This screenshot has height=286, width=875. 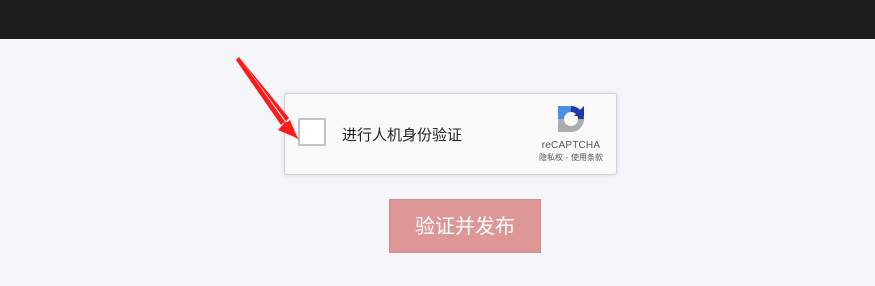 I want to click on recaptcha-links: 隐私权 - 使用条款, so click(x=571, y=157).